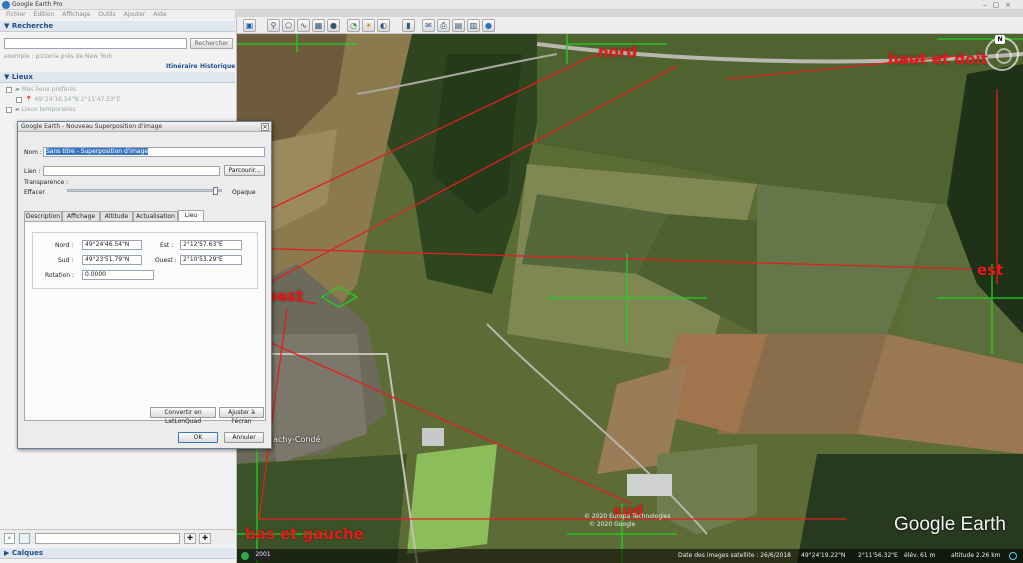 This screenshot has width=1023, height=563. Describe the element at coordinates (288, 25) in the screenshot. I see `polygon-icon: ⬠` at that location.